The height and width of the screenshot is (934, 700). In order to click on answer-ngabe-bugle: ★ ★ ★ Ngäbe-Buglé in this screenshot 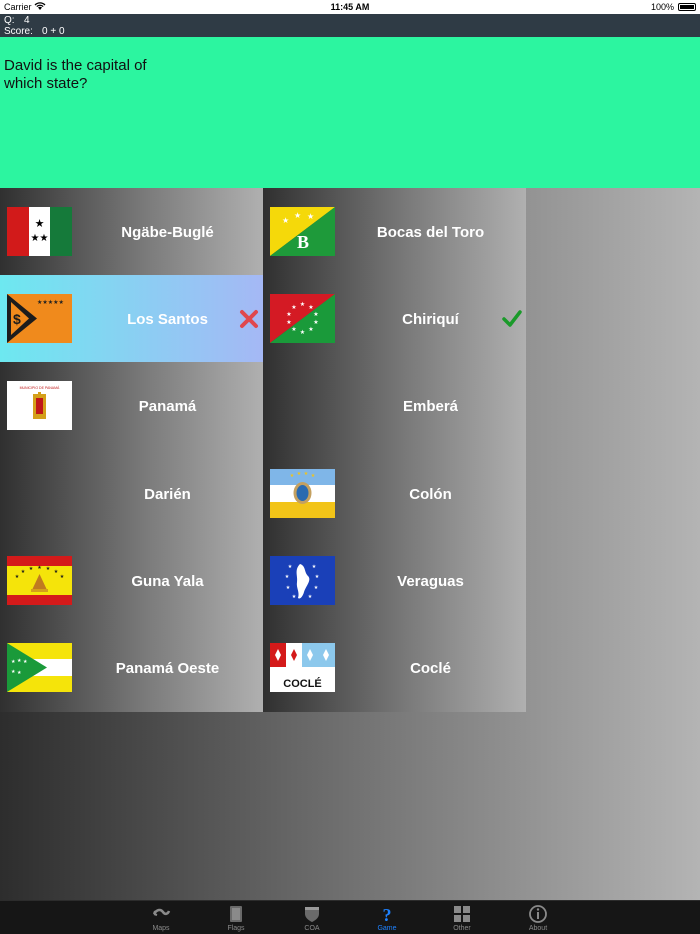, I will do `click(131, 232)`.